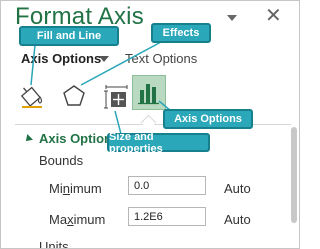 The image size is (320, 249). Describe the element at coordinates (167, 185) in the screenshot. I see `minimum-input` at that location.